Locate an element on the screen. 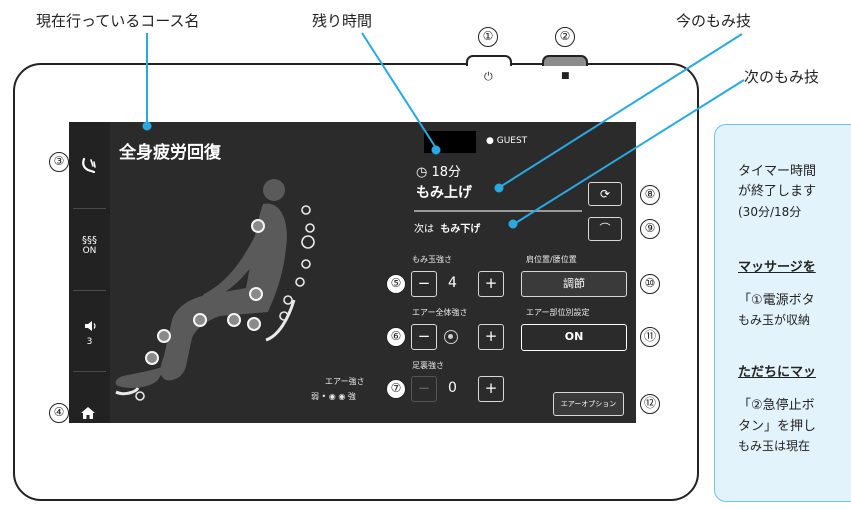  marker-8: ⑧ is located at coordinates (650, 195).